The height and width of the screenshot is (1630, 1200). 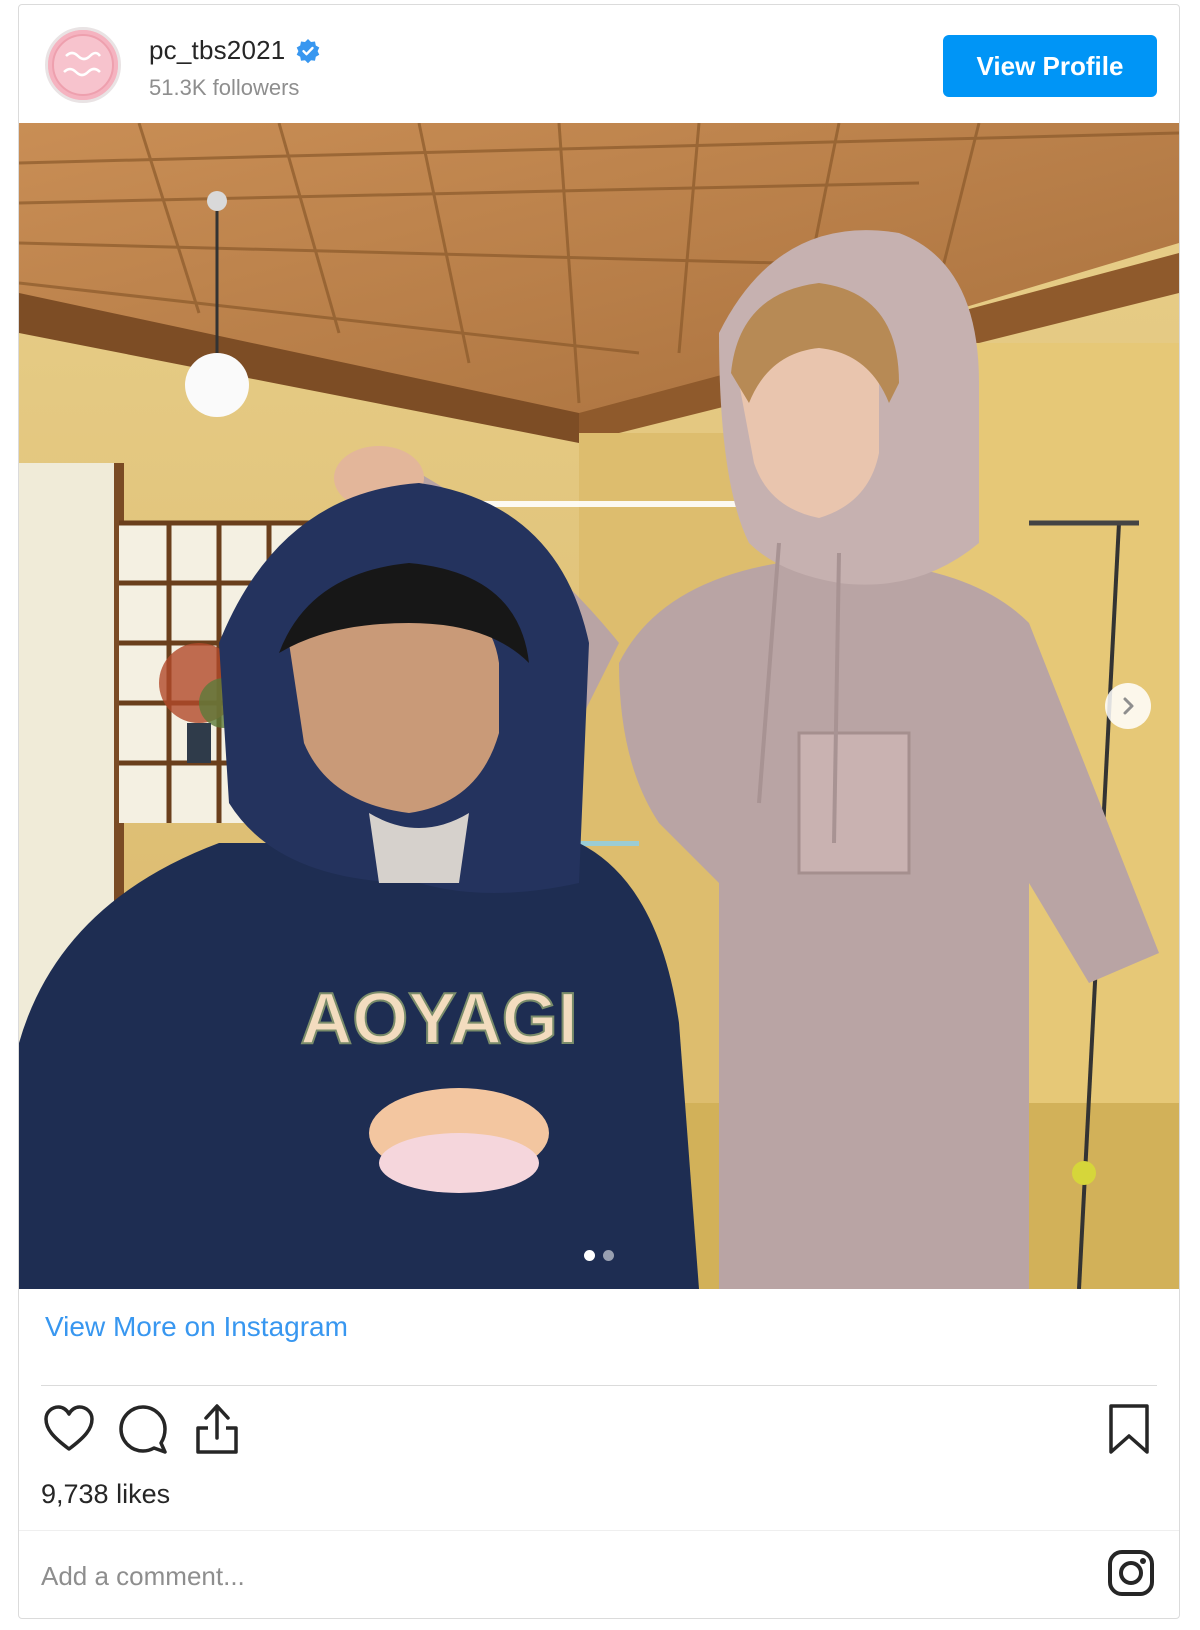 I want to click on comment-icon, so click(x=143, y=1429).